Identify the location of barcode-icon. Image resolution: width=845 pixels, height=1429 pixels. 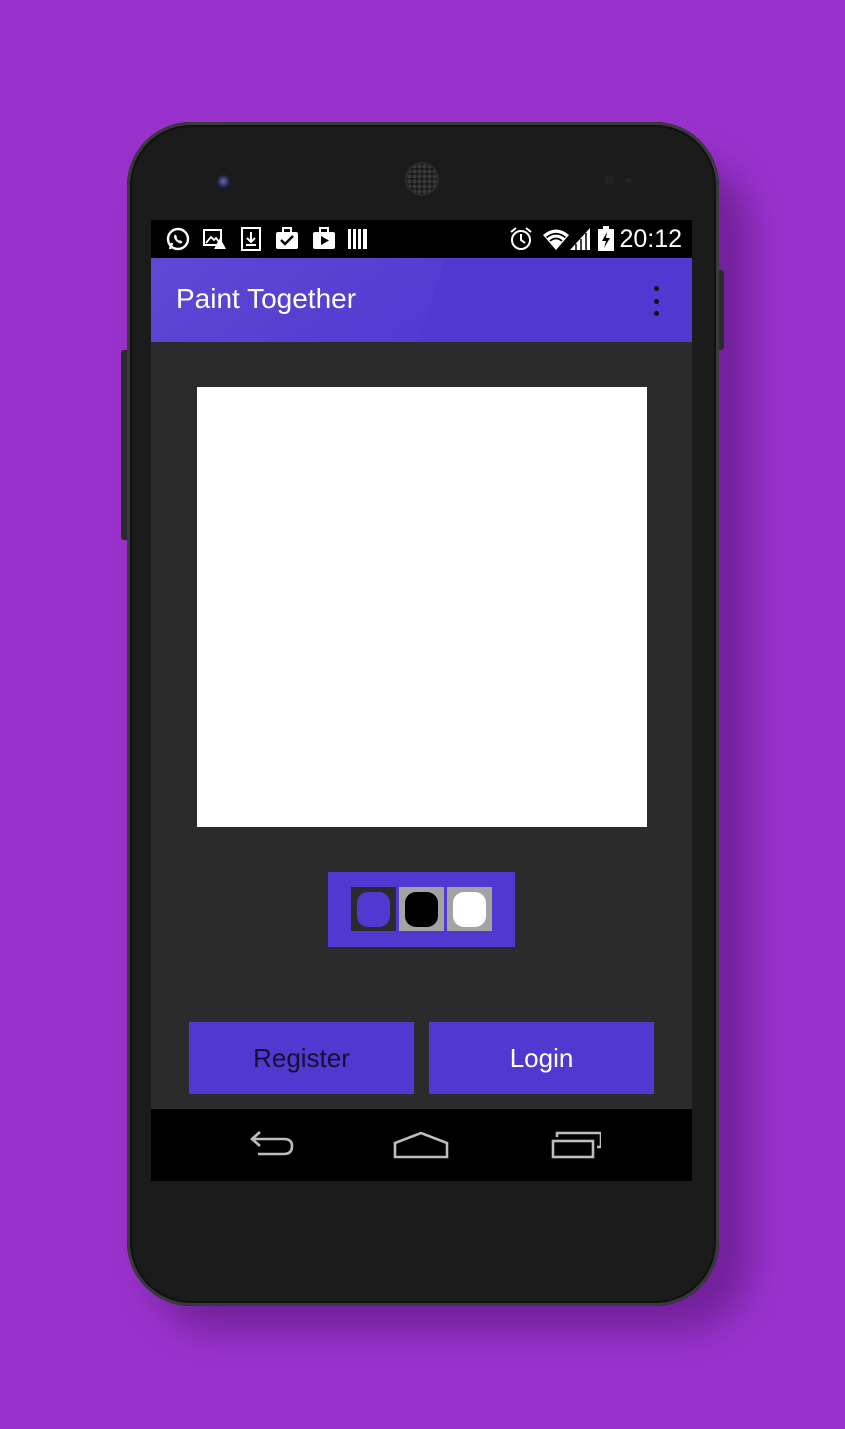
(358, 239).